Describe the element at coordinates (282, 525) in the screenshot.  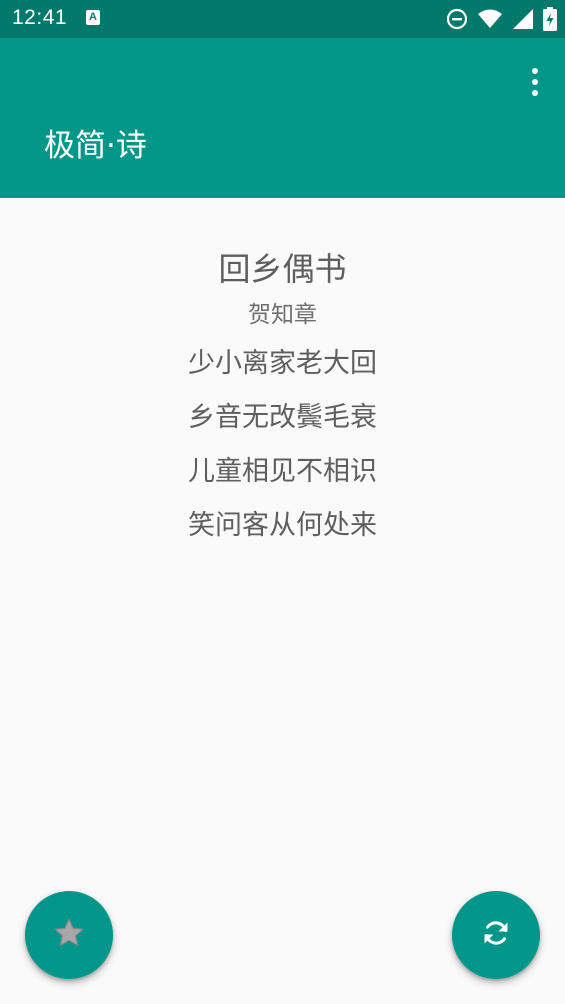
I see `poem-line: 笑问客从何处来` at that location.